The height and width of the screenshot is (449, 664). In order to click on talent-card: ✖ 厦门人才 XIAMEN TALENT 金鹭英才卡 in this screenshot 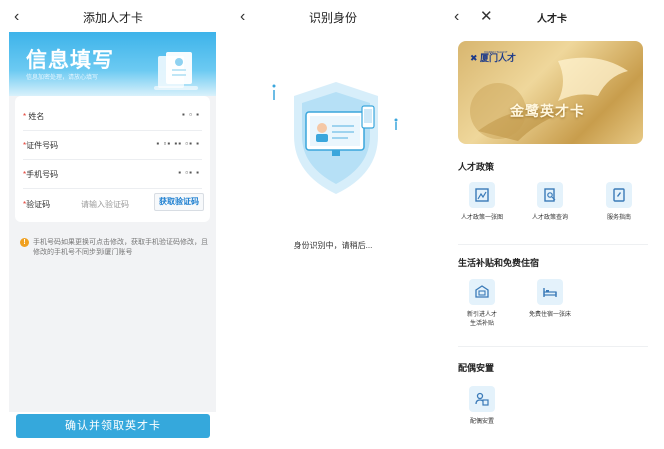, I will do `click(550, 92)`.